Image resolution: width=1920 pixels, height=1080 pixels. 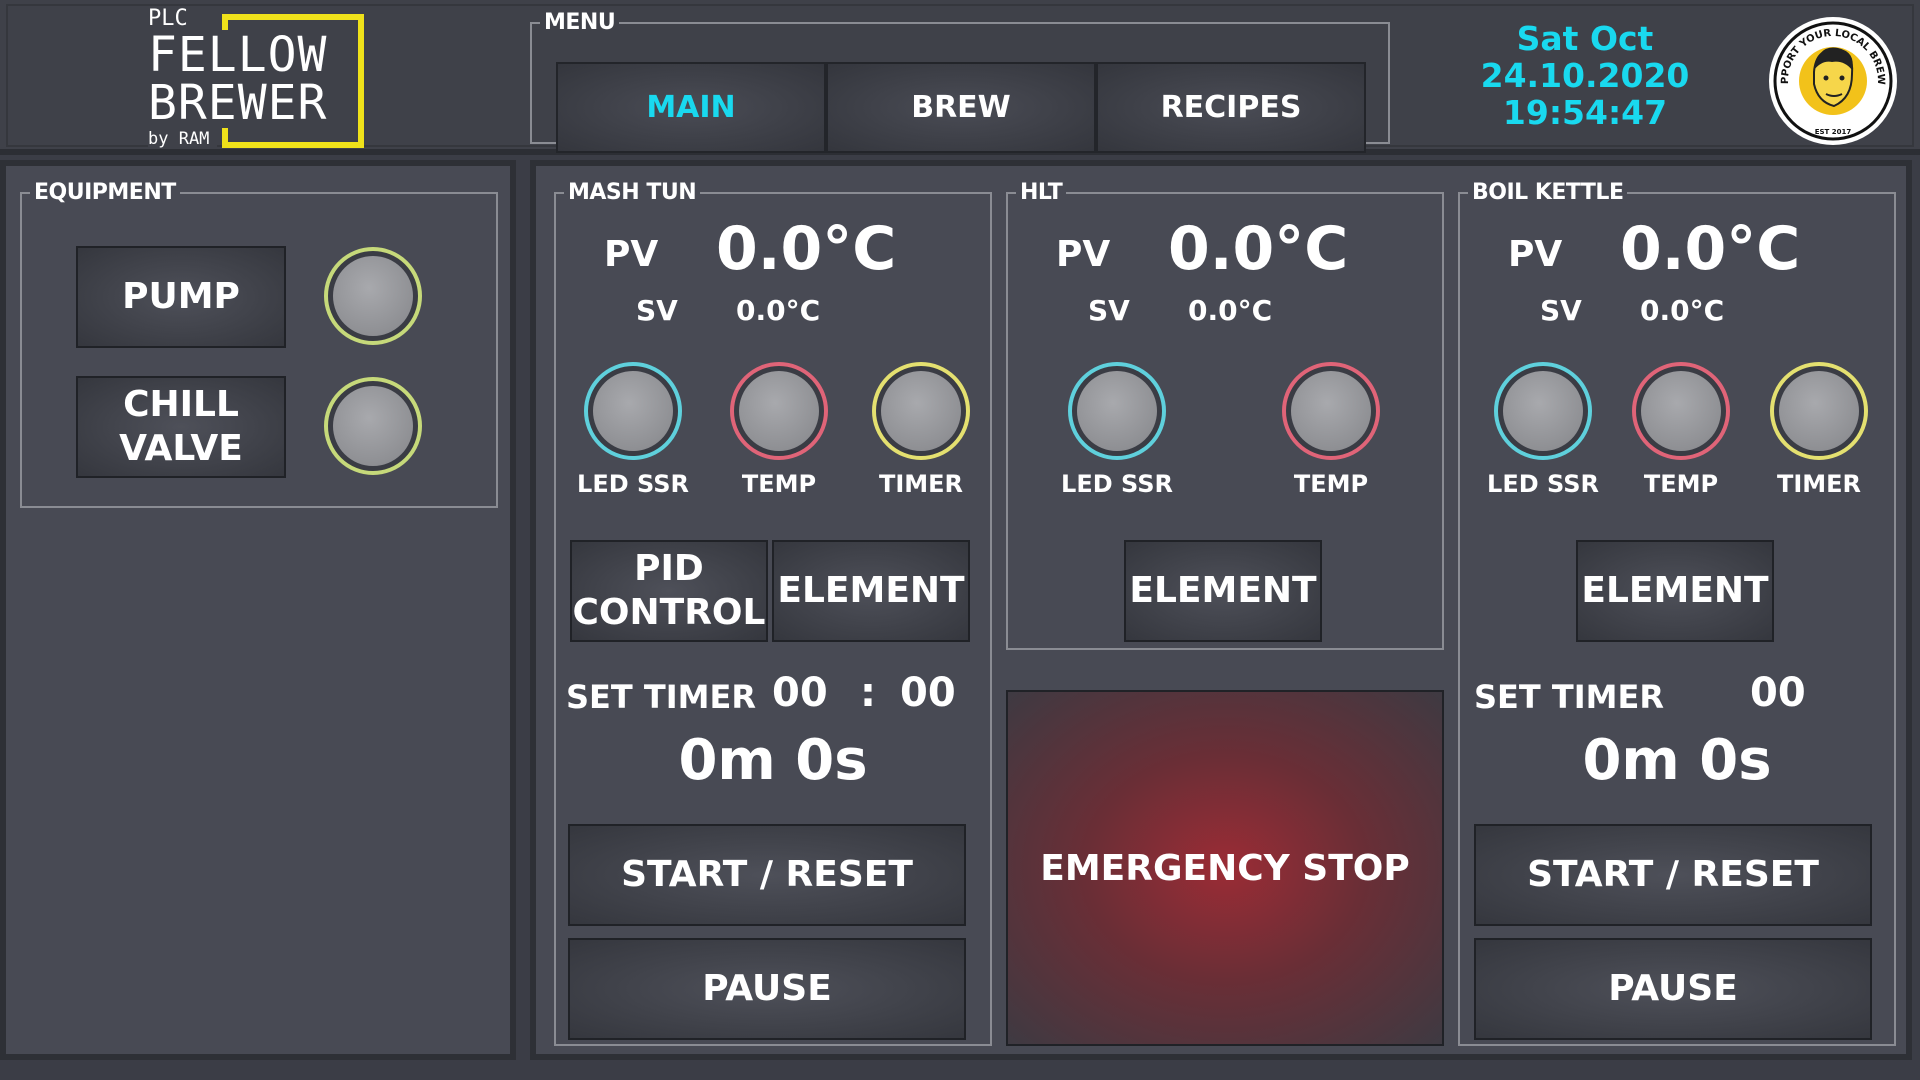 What do you see at coordinates (921, 484) in the screenshot?
I see `mash-timer-label: TIMER` at bounding box center [921, 484].